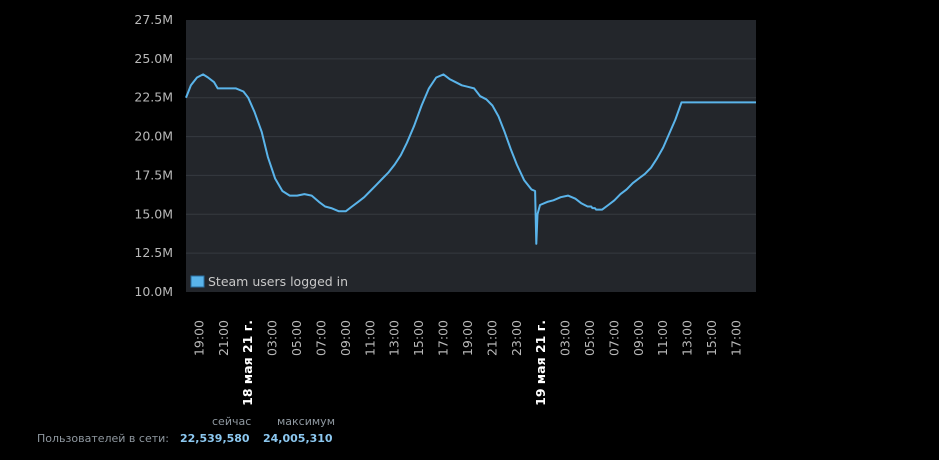  Describe the element at coordinates (103, 438) in the screenshot. I see `users-online-label: Пользователей в сети:` at that location.